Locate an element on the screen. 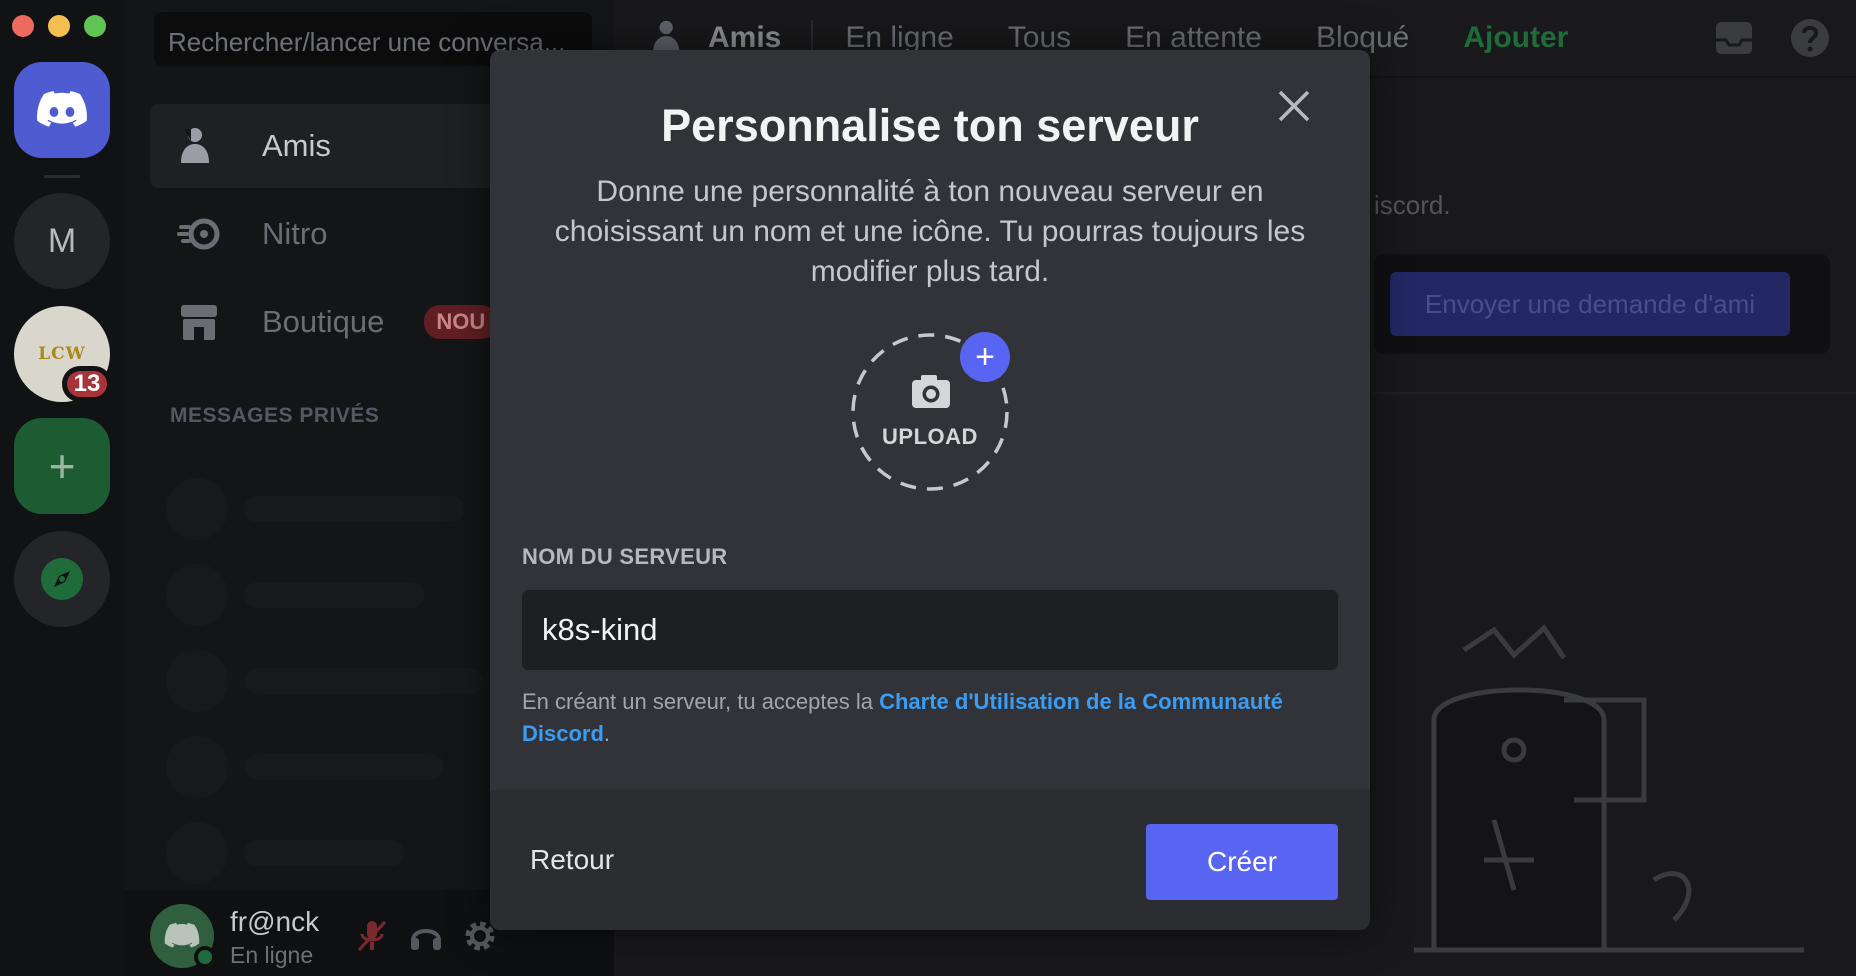 The width and height of the screenshot is (1856, 976). server-m-label: M is located at coordinates (62, 240).